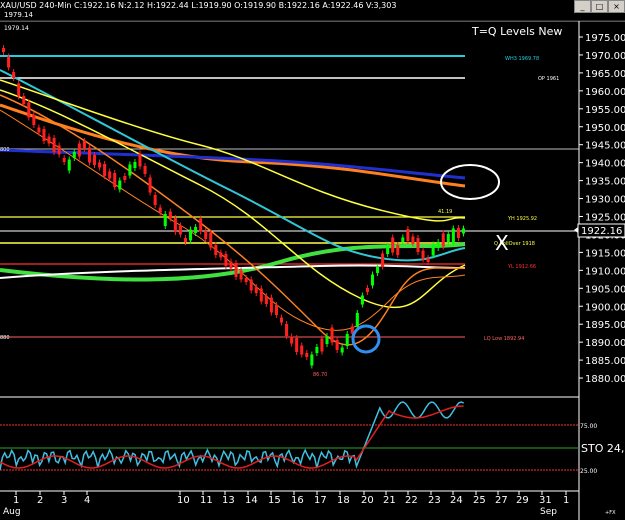 Image resolution: width=625 pixels, height=520 pixels. What do you see at coordinates (366, 339) in the screenshot?
I see `highlight-circle-blue` at bounding box center [366, 339].